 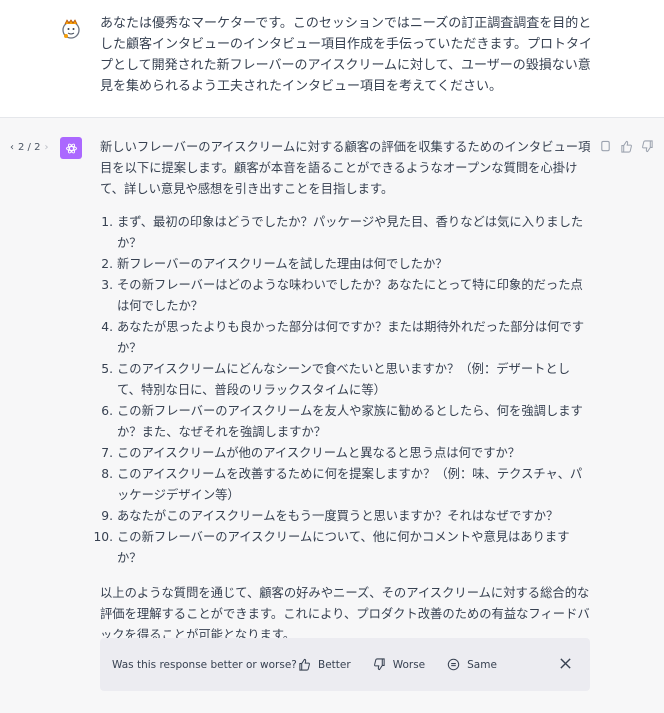 What do you see at coordinates (107, 264) in the screenshot?
I see `list-number: 2.` at bounding box center [107, 264].